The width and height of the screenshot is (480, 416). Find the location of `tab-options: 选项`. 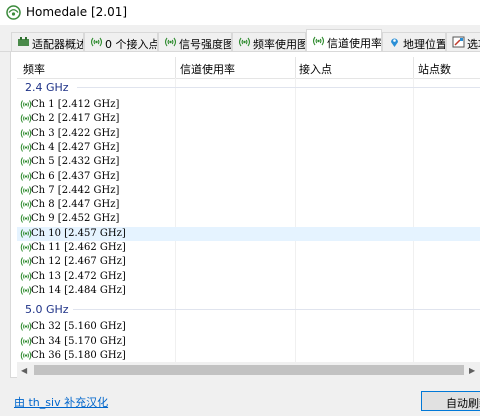

tab-options: 选项 is located at coordinates (463, 41).